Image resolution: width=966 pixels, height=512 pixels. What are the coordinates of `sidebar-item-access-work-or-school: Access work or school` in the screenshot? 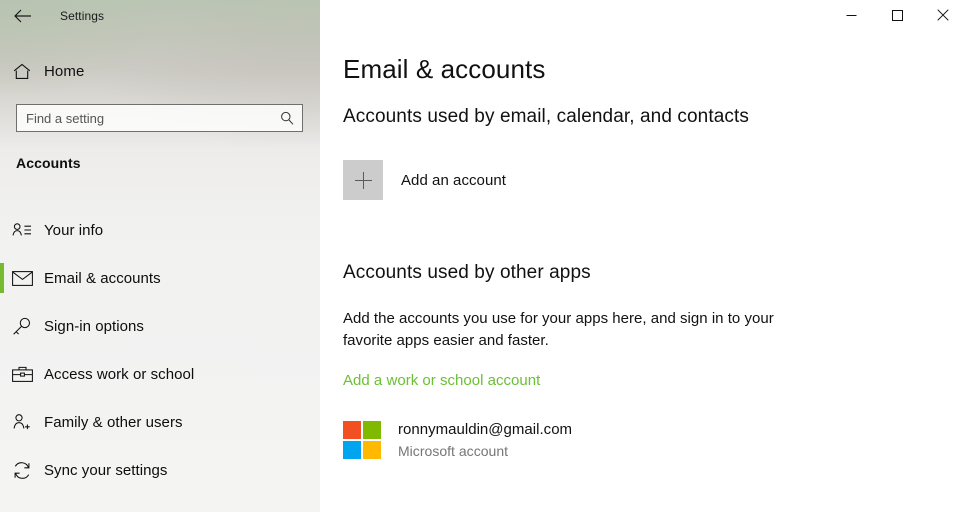 It's located at (160, 374).